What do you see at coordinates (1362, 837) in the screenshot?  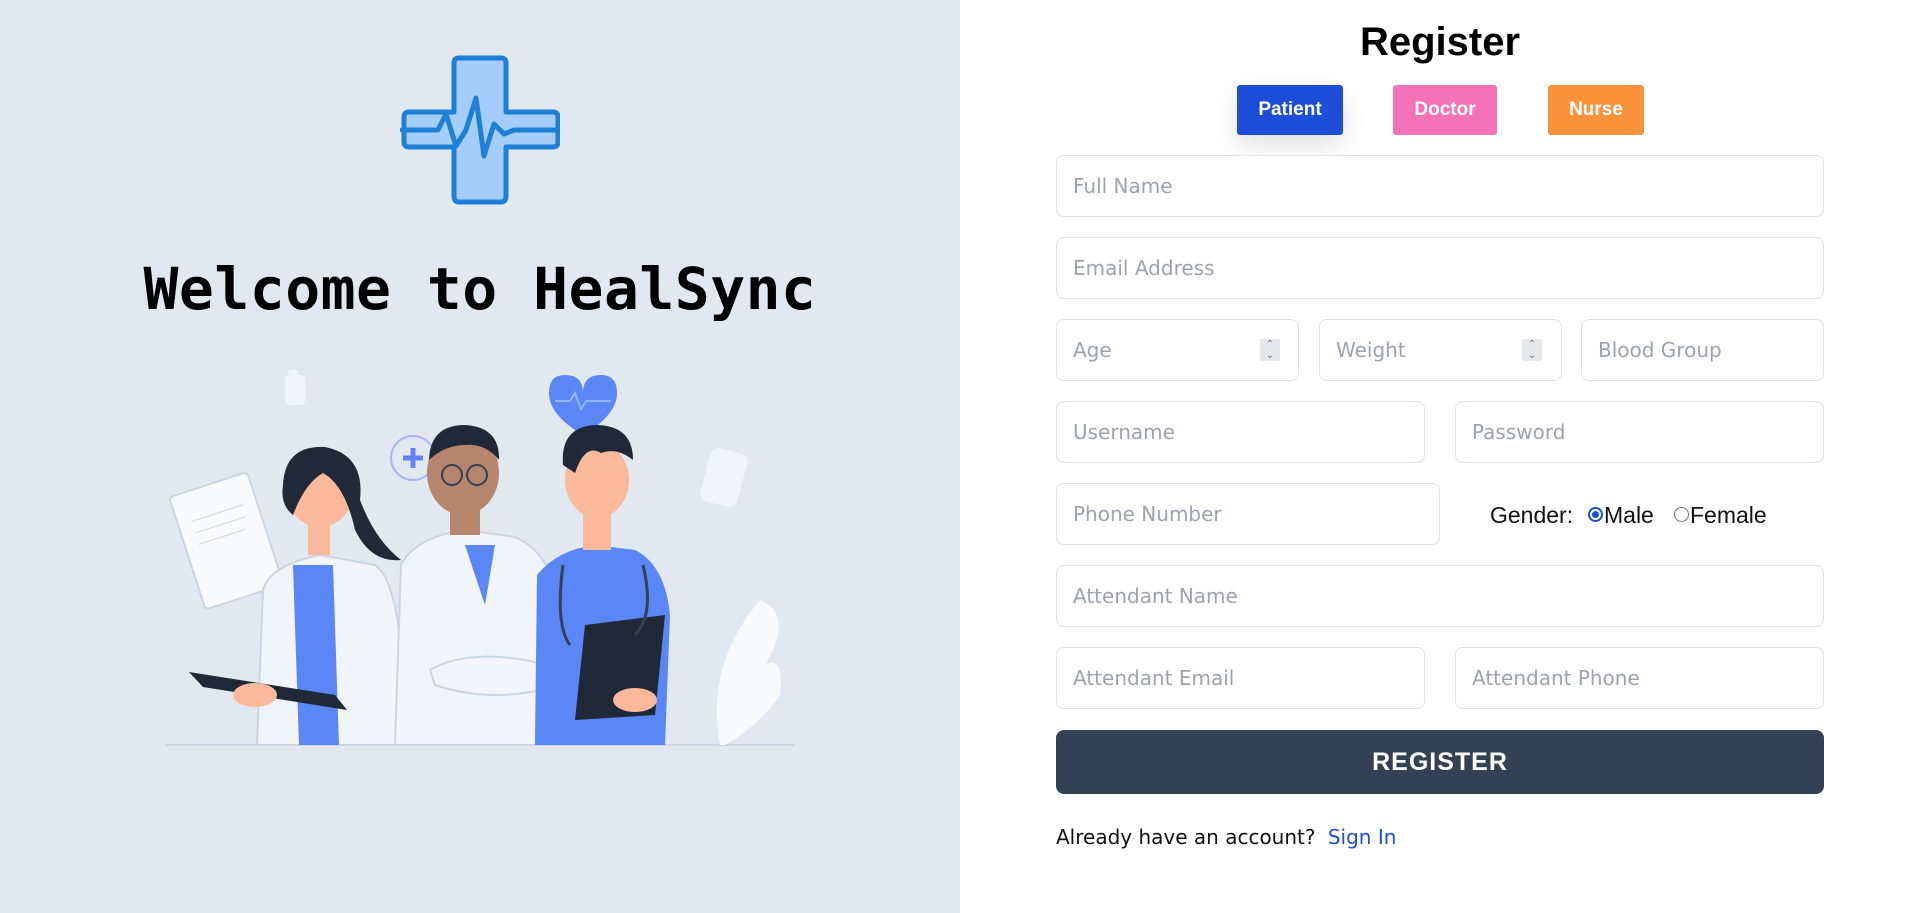 I see `signin-link: Sign In` at bounding box center [1362, 837].